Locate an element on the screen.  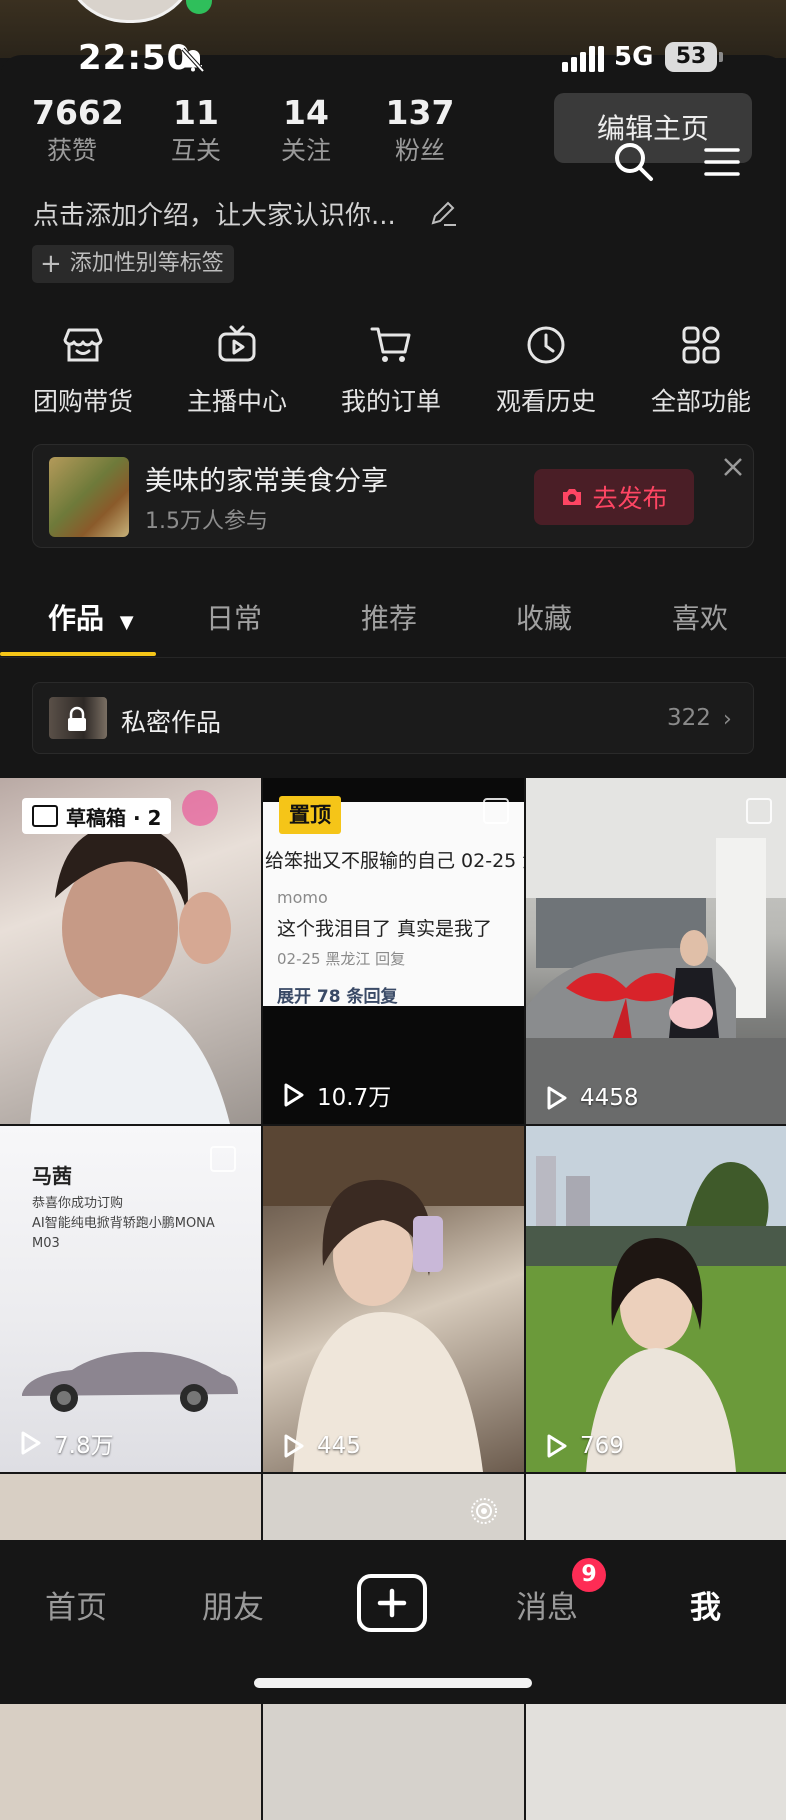
apps-grid-icon is located at coordinates (701, 345).